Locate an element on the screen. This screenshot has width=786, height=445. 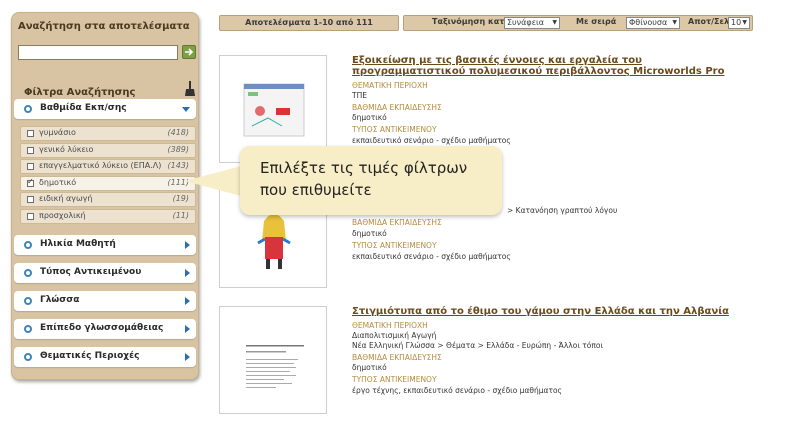
search-in-results-input is located at coordinates (98, 52).